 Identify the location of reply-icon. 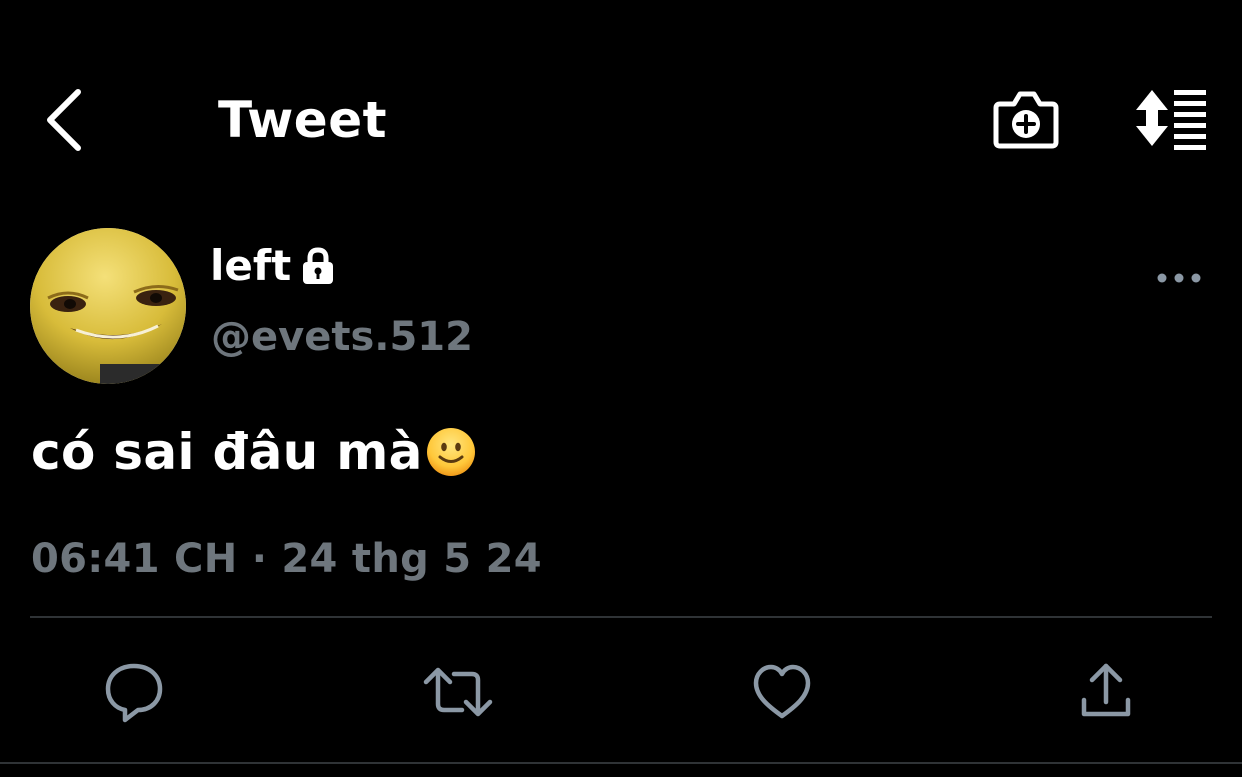
(134, 693).